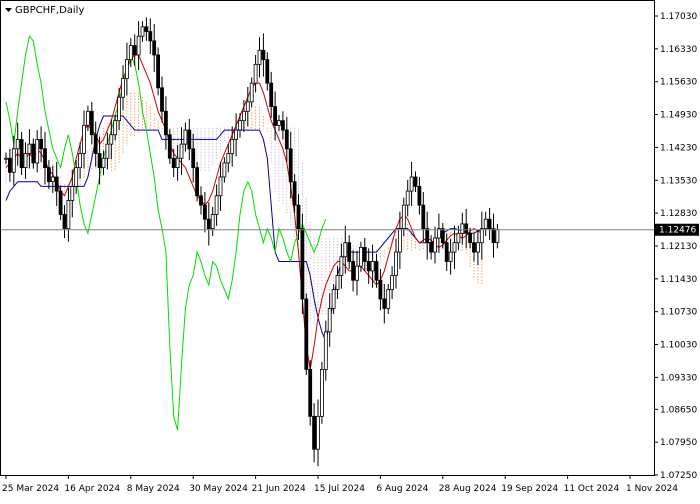 The height and width of the screenshot is (504, 700). I want to click on y-tick-label: 1.12130, so click(678, 247).